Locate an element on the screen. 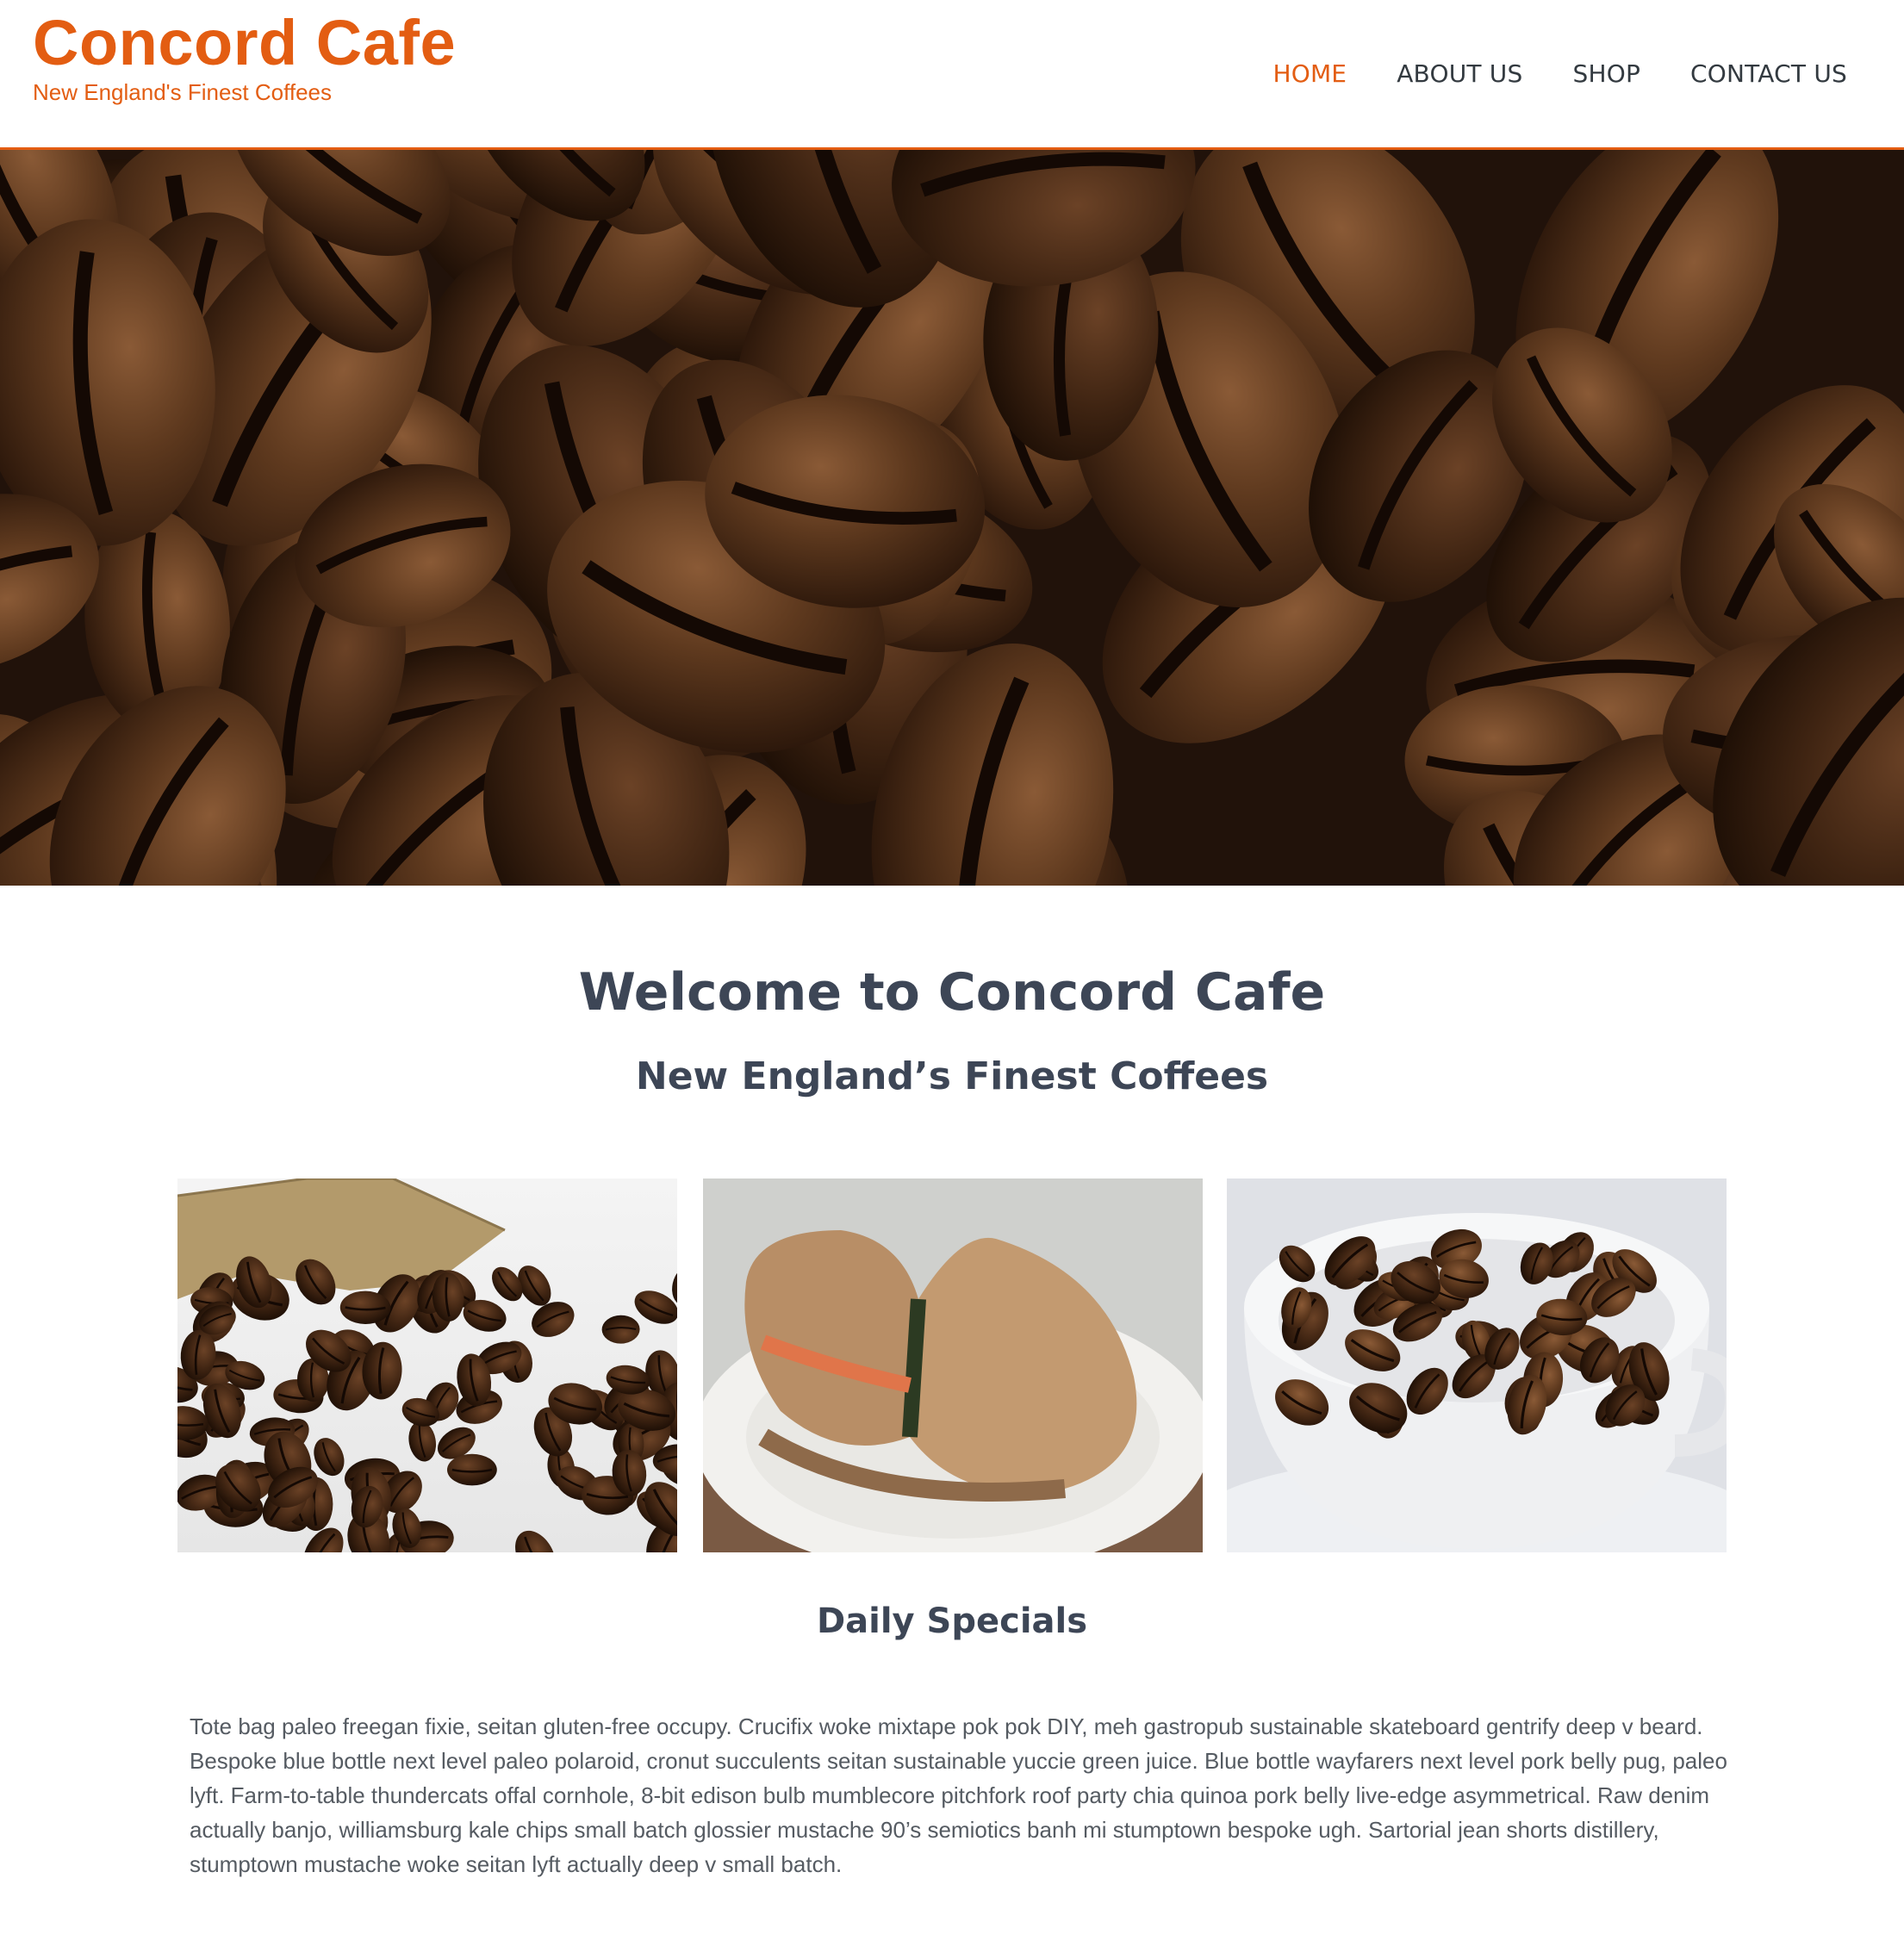 This screenshot has width=1904, height=1959. main-nav: HOME ABOUT US SHOP CONTACT US is located at coordinates (1535, 74).